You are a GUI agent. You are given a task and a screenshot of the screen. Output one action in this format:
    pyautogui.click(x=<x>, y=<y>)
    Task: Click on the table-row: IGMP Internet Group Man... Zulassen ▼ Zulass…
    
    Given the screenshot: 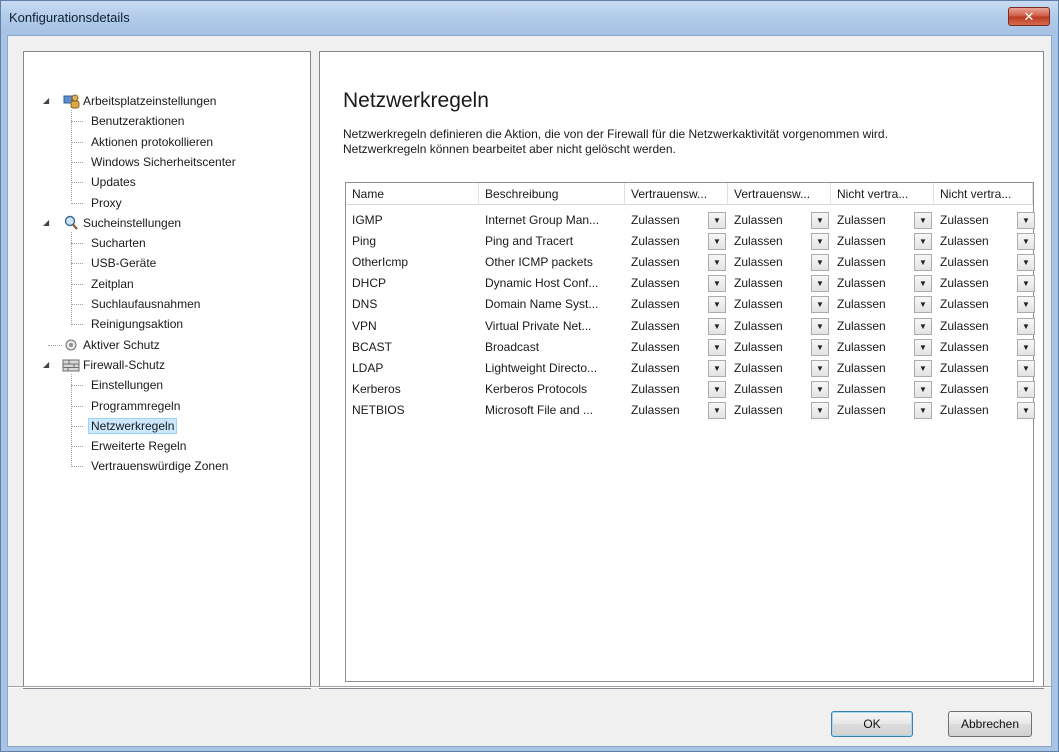 What is the action you would take?
    pyautogui.click(x=690, y=220)
    